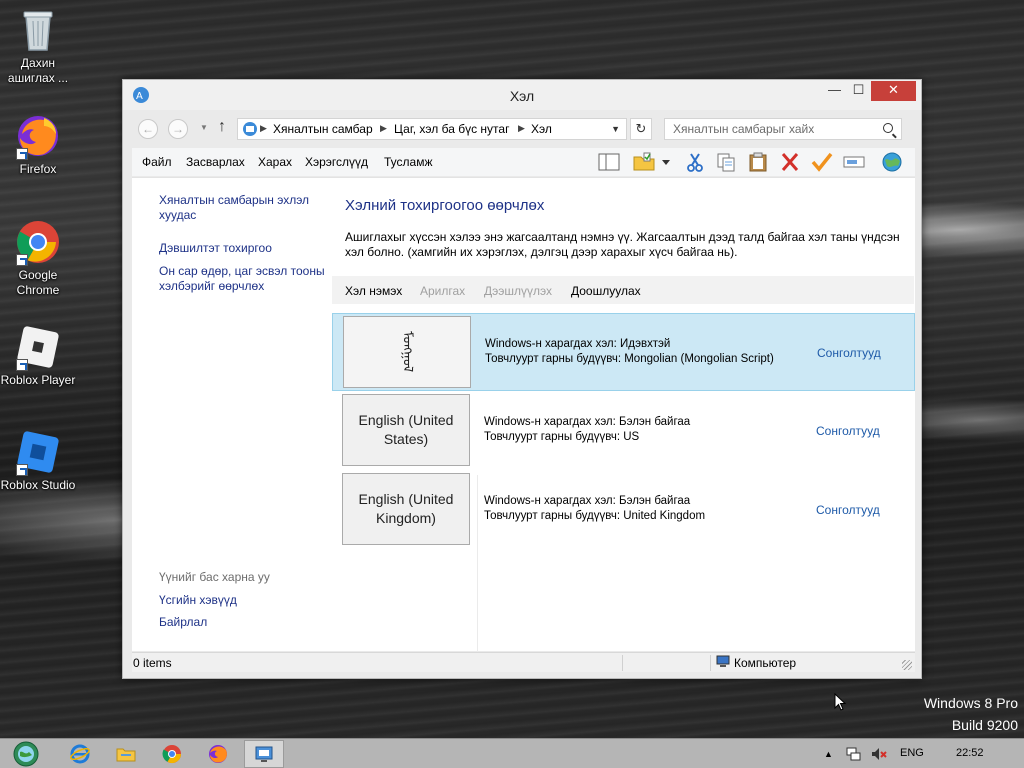 This screenshot has width=1024, height=768. I want to click on menu-tools: Хэрэгслүүд, so click(336, 162).